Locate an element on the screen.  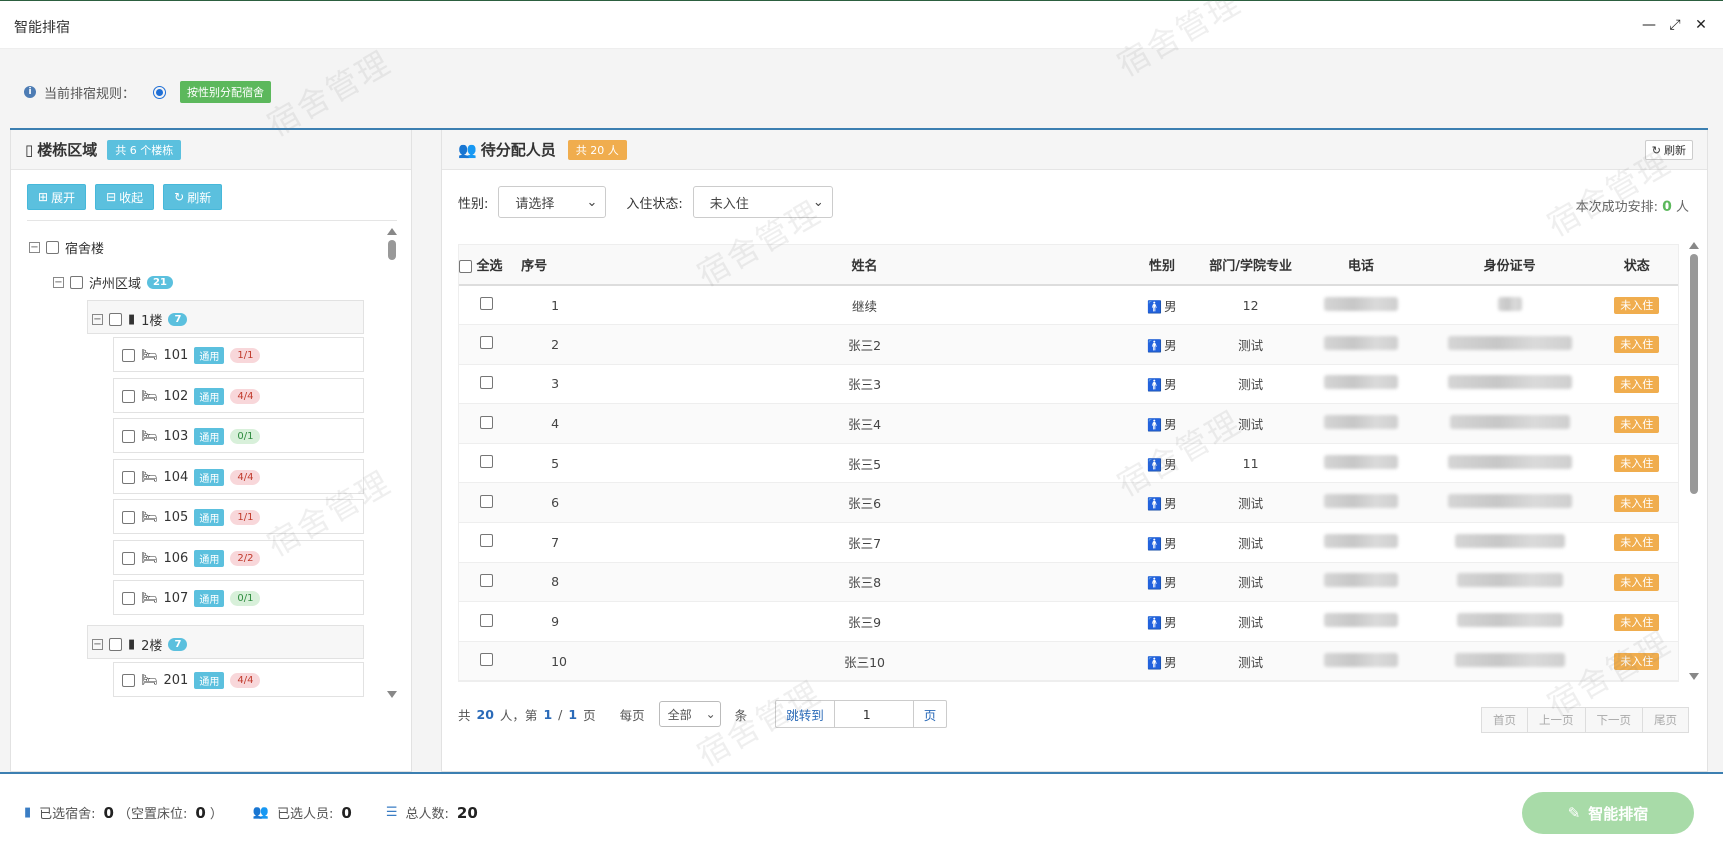
room-item: 🛏 104 通用 4/4 is located at coordinates (238, 476).